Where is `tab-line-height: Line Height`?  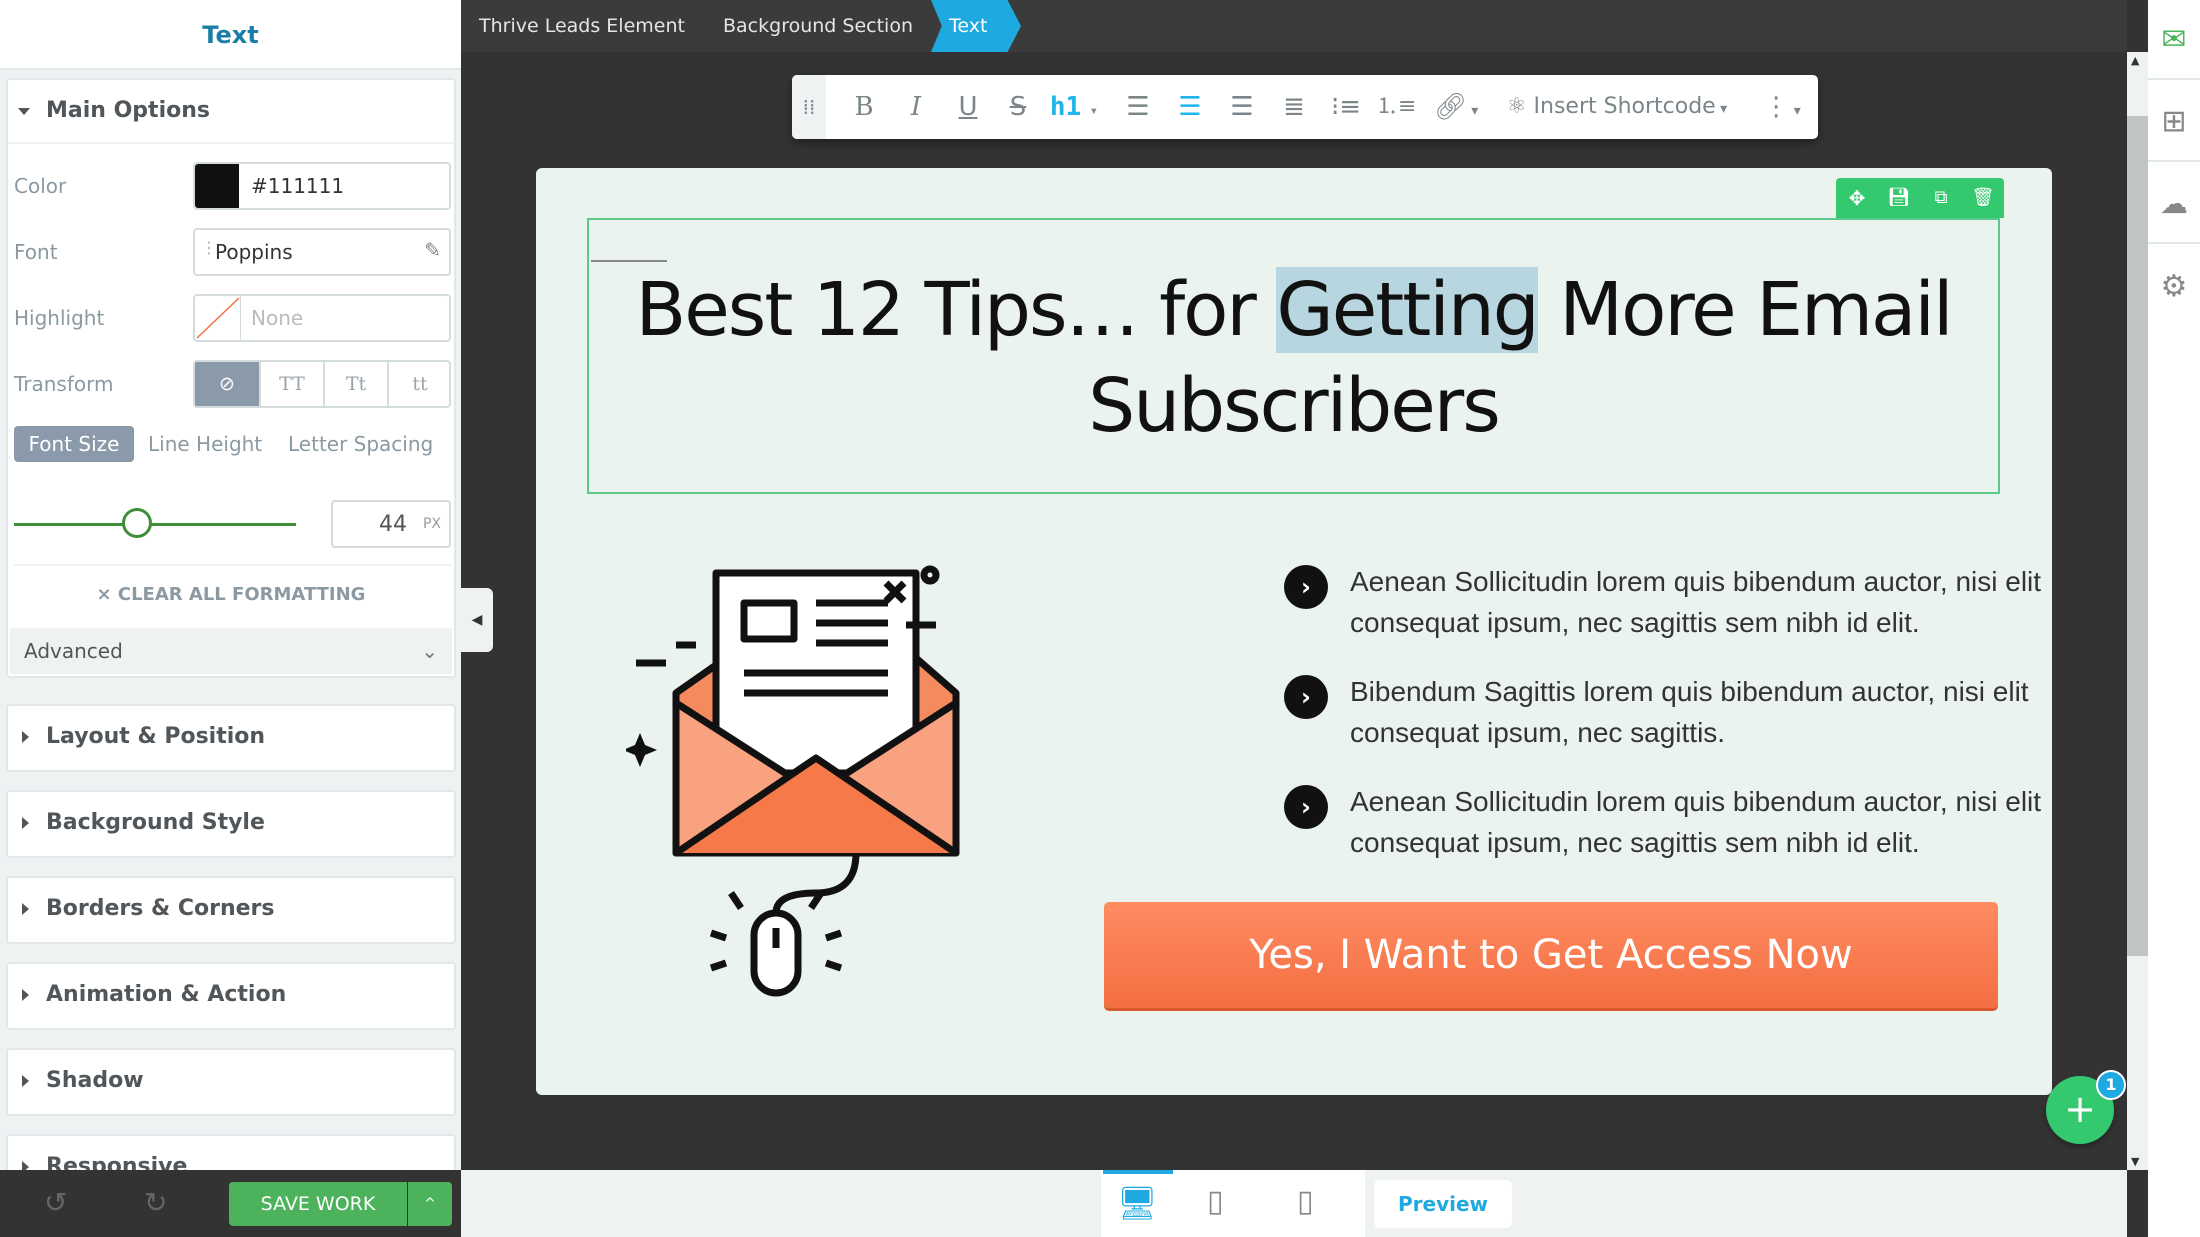 tab-line-height: Line Height is located at coordinates (205, 444).